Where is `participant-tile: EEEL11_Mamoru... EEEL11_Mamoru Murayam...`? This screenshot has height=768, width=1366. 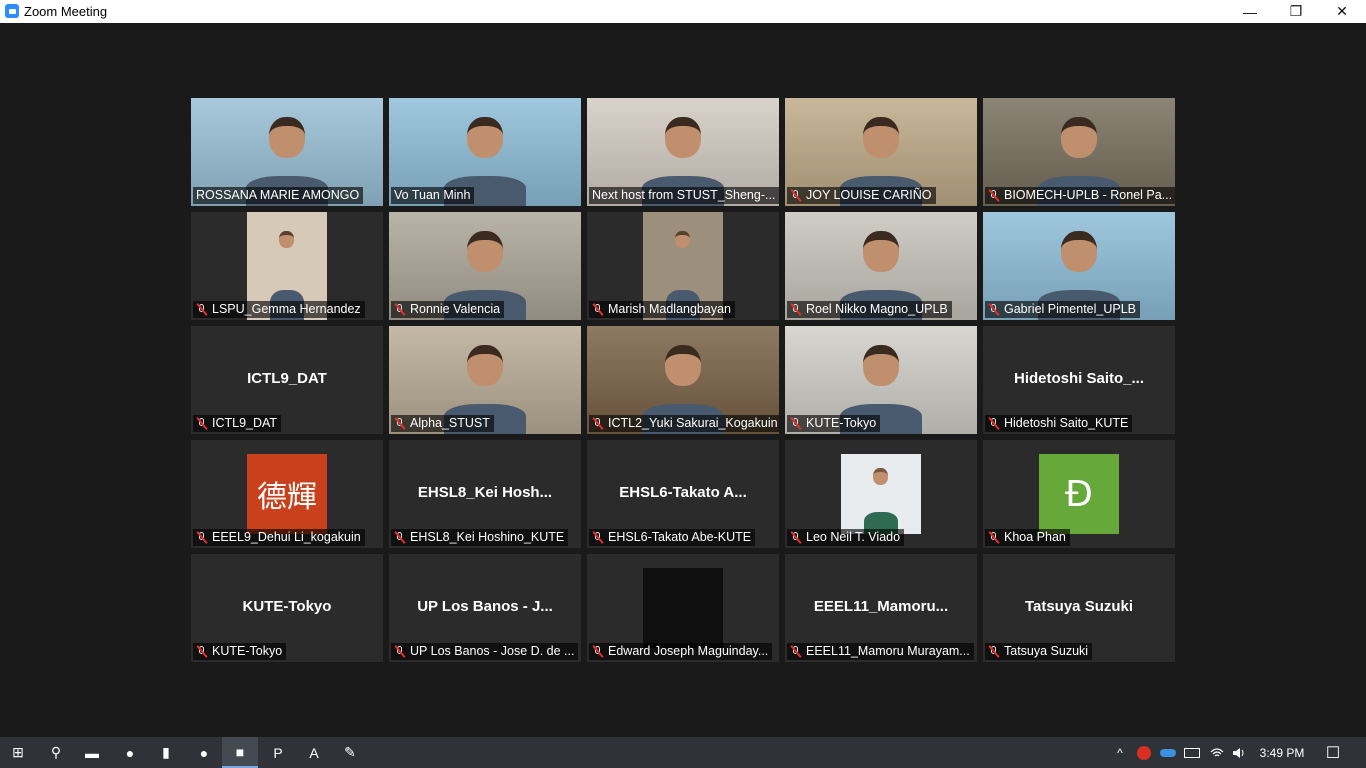 participant-tile: EEEL11_Mamoru... EEEL11_Mamoru Murayam... is located at coordinates (881, 608).